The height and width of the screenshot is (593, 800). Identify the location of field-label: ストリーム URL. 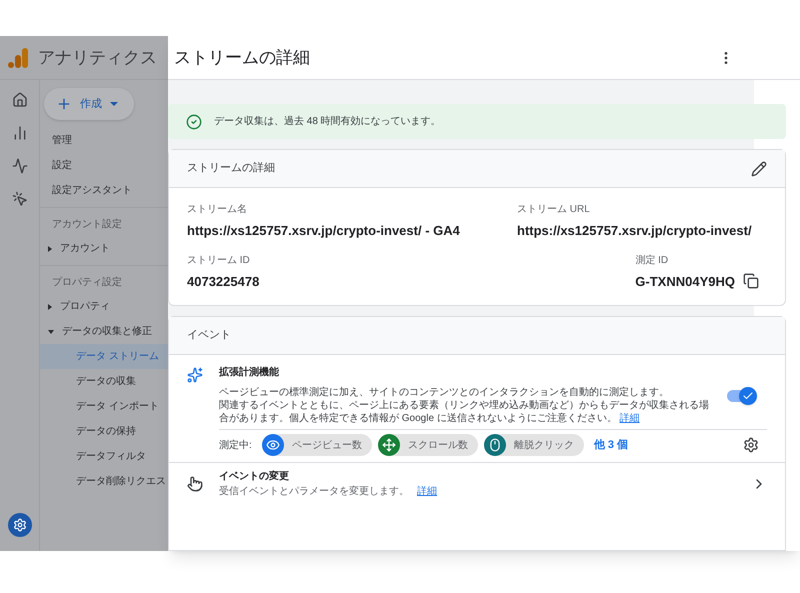
(554, 210).